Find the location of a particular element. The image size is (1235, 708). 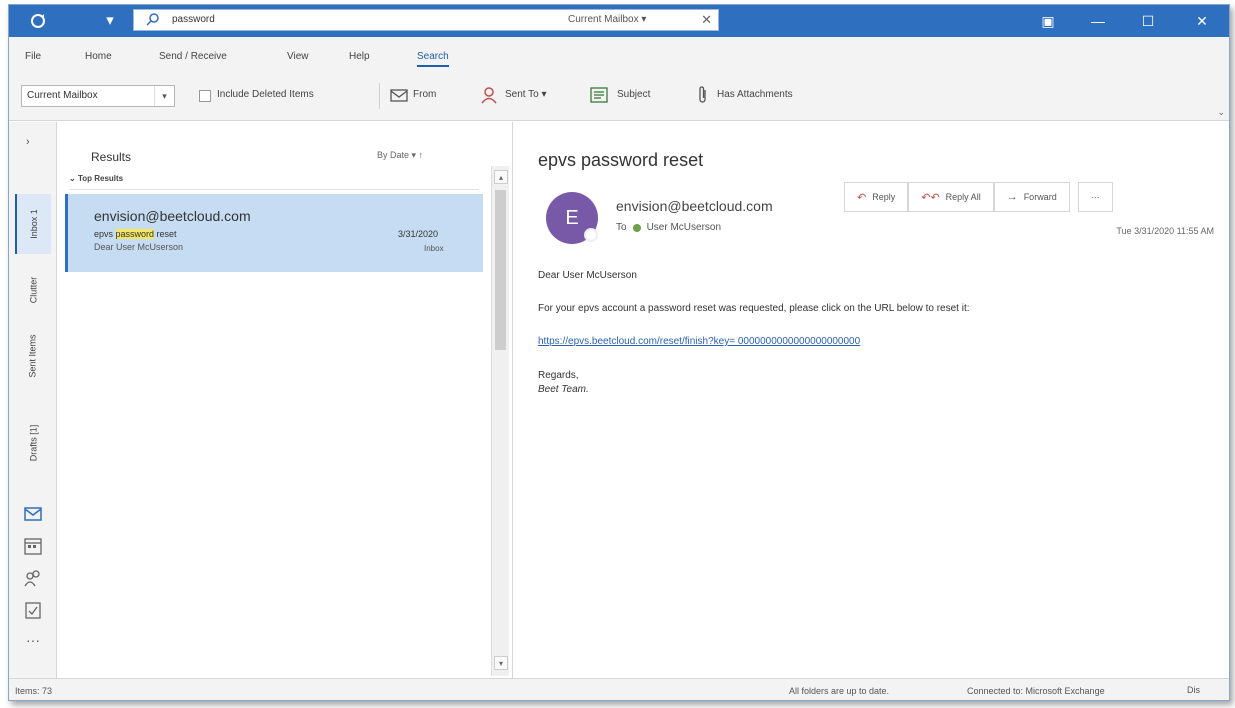

subject-button: Subject is located at coordinates (633, 94).